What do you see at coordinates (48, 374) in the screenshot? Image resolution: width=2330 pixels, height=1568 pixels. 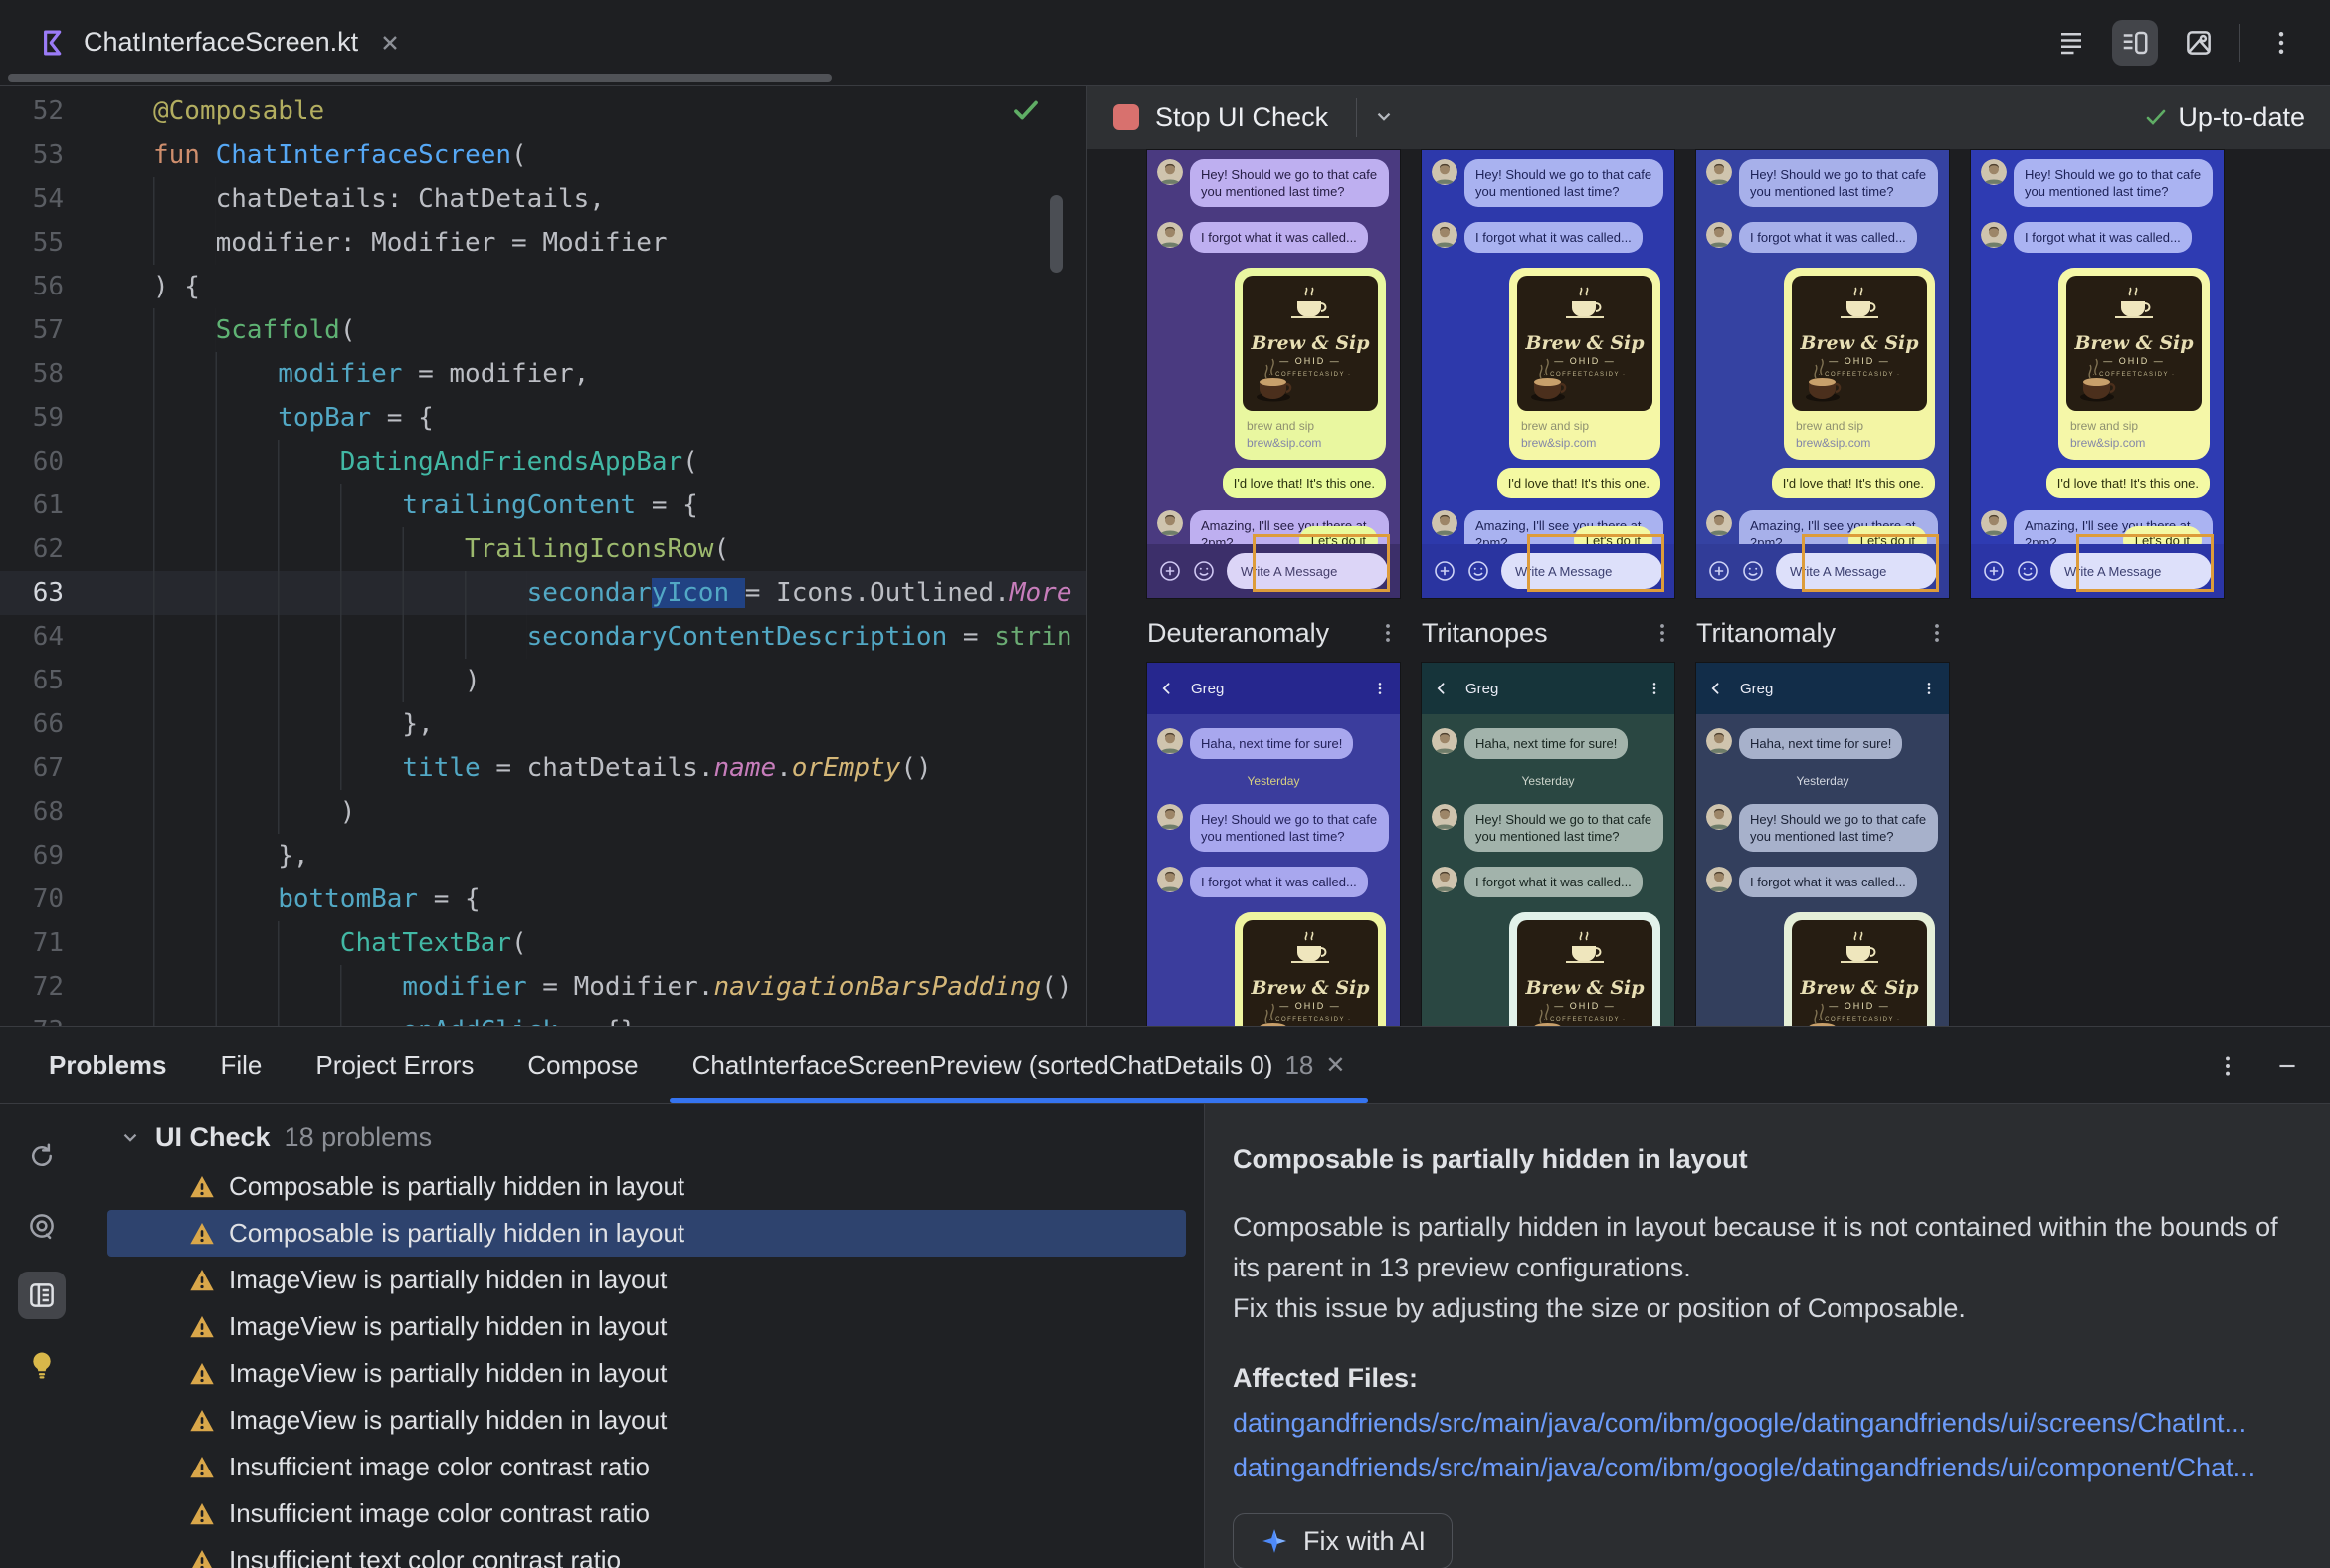 I see `line-number: 58` at bounding box center [48, 374].